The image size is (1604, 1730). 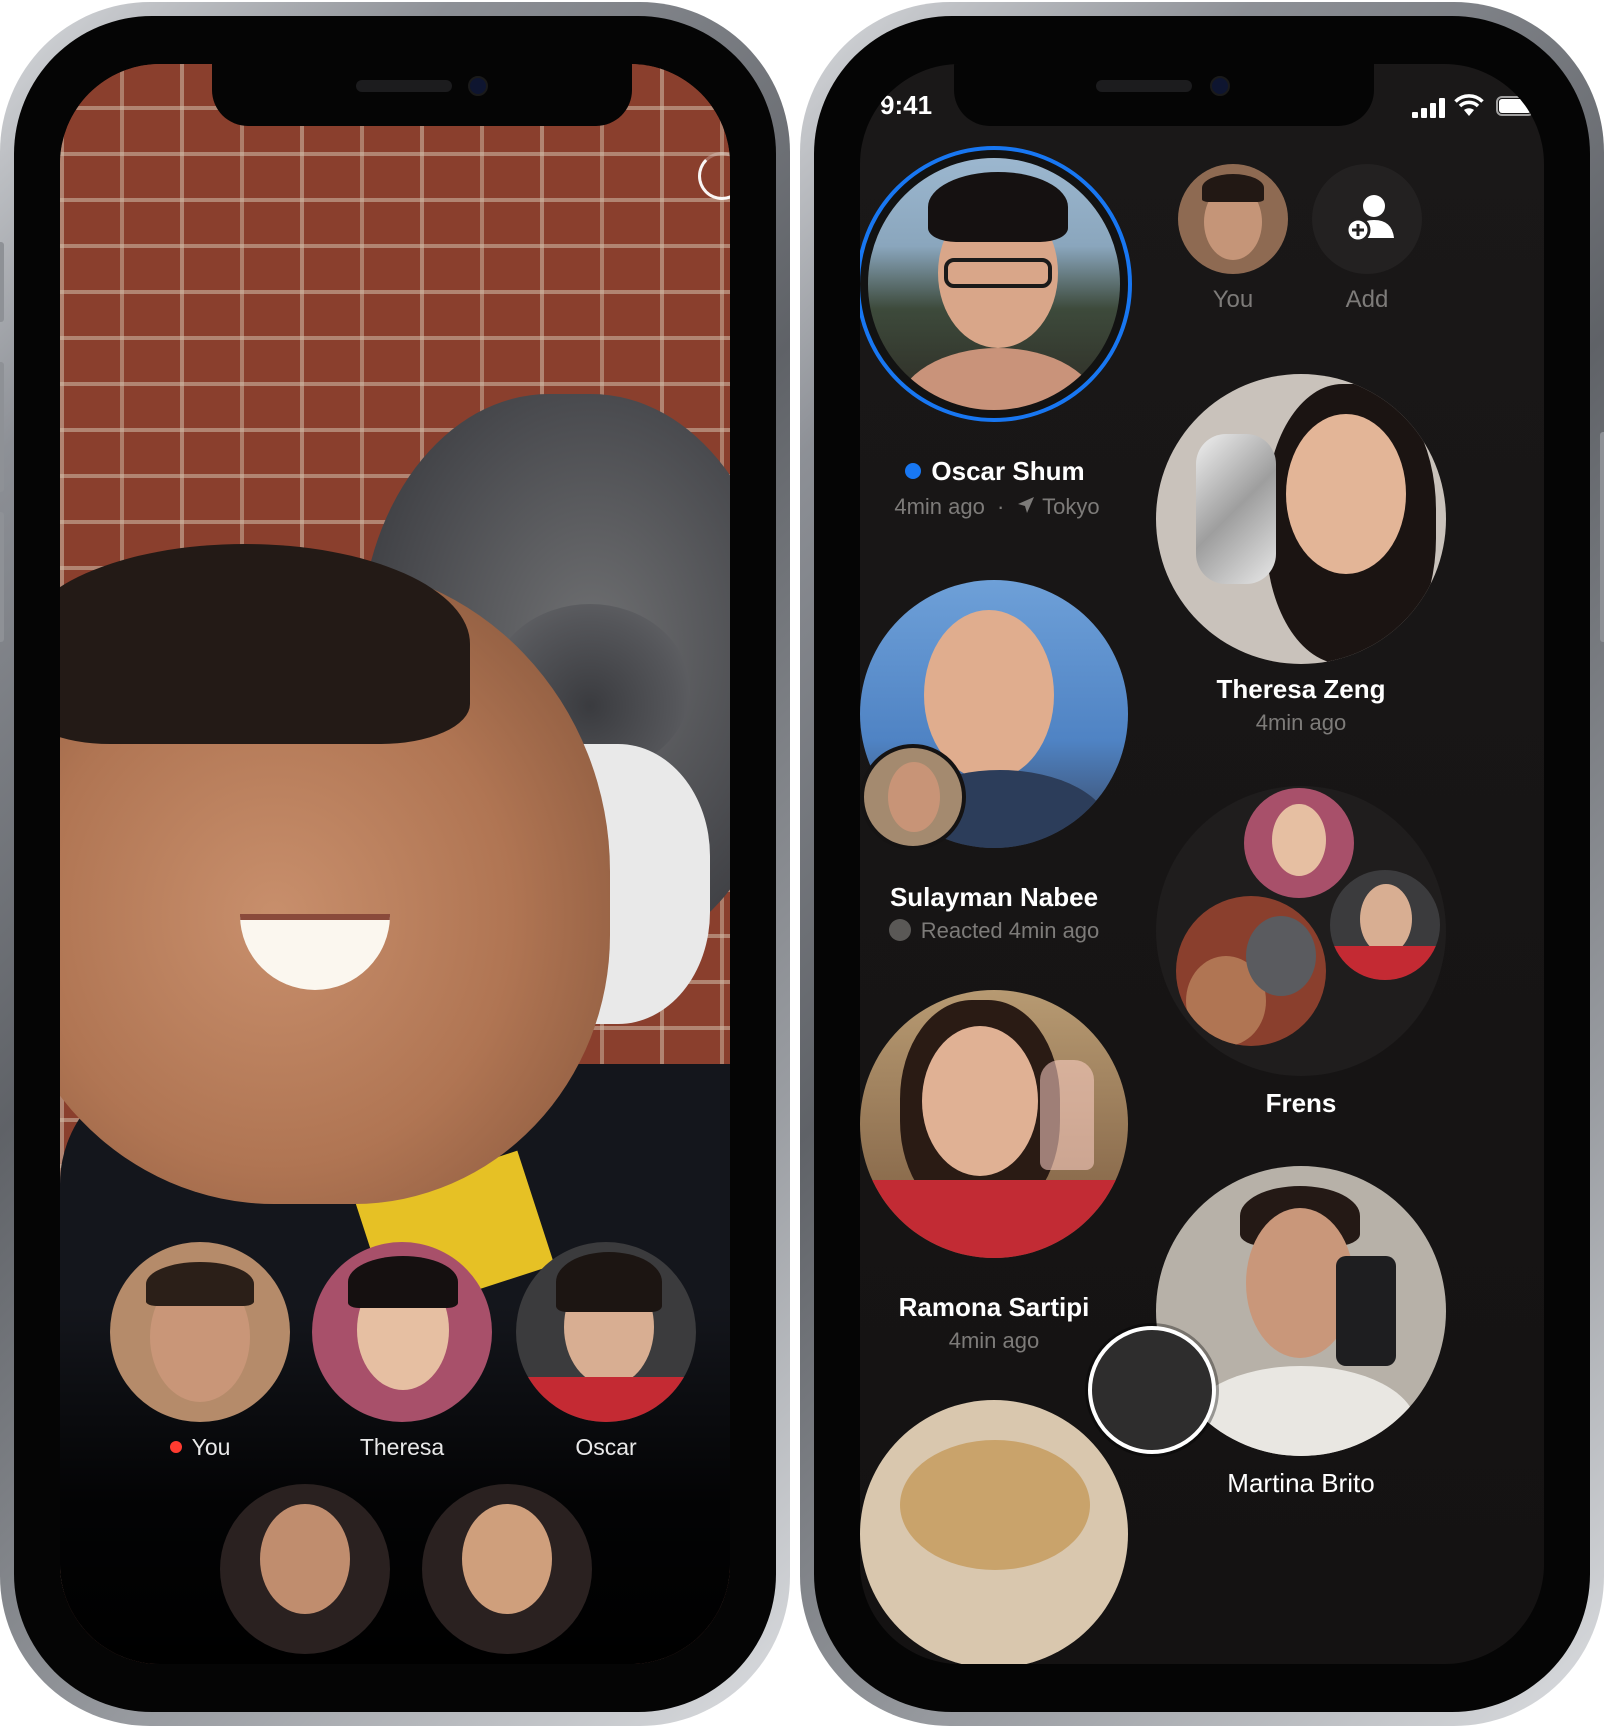 I want to click on participant-name: Theresa, so click(x=402, y=1447).